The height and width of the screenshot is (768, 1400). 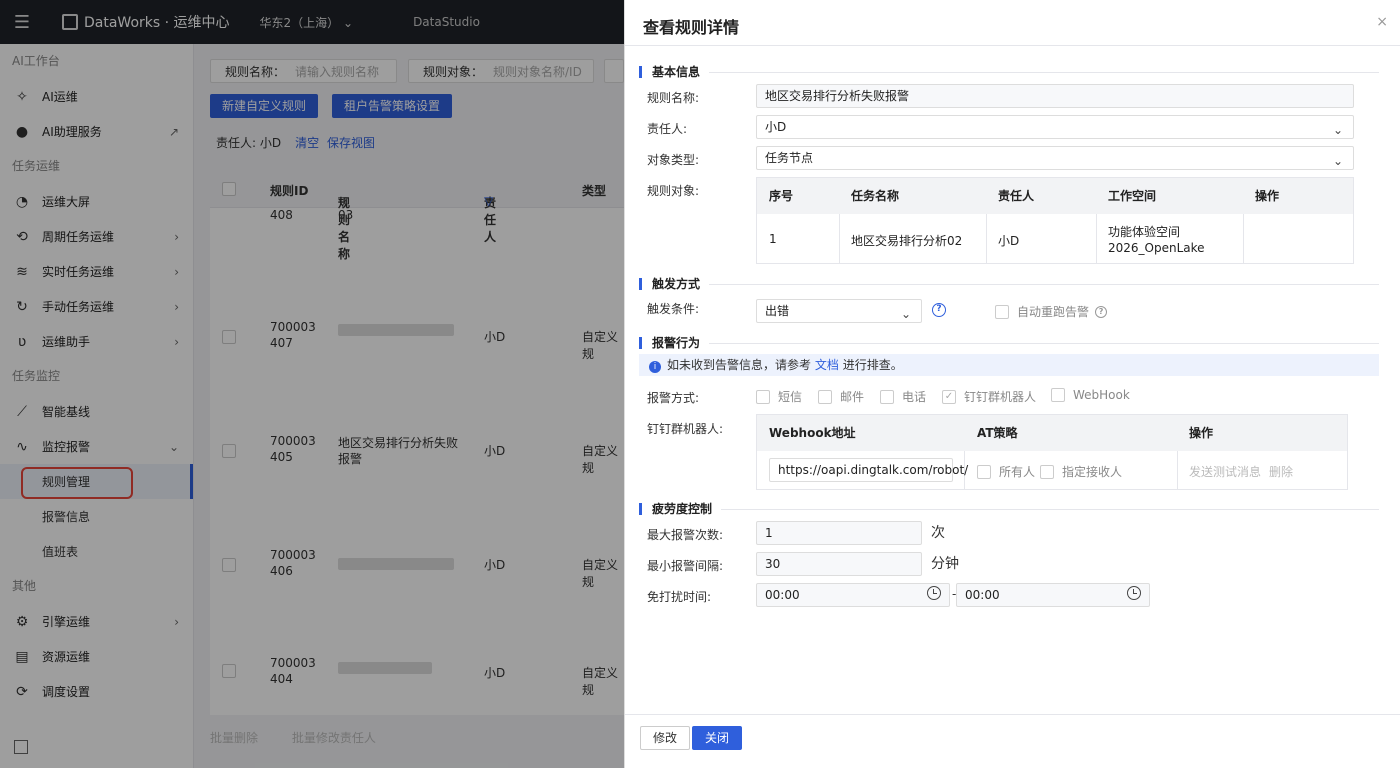 What do you see at coordinates (669, 72) in the screenshot?
I see `section-basic: 基本信息` at bounding box center [669, 72].